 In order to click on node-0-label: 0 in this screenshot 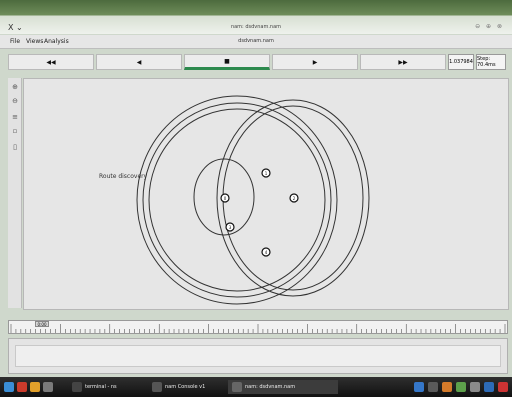, I will do `click(225, 198)`.